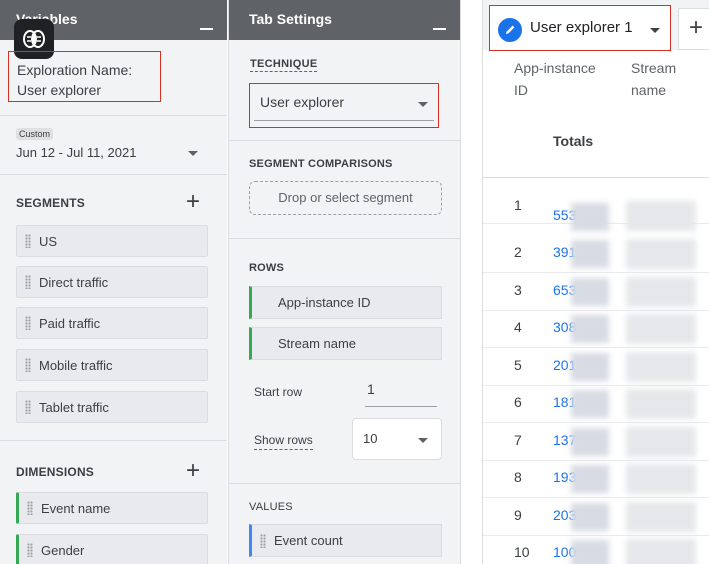 The width and height of the screenshot is (709, 564). I want to click on tab-menu-dropdown-icon, so click(655, 30).